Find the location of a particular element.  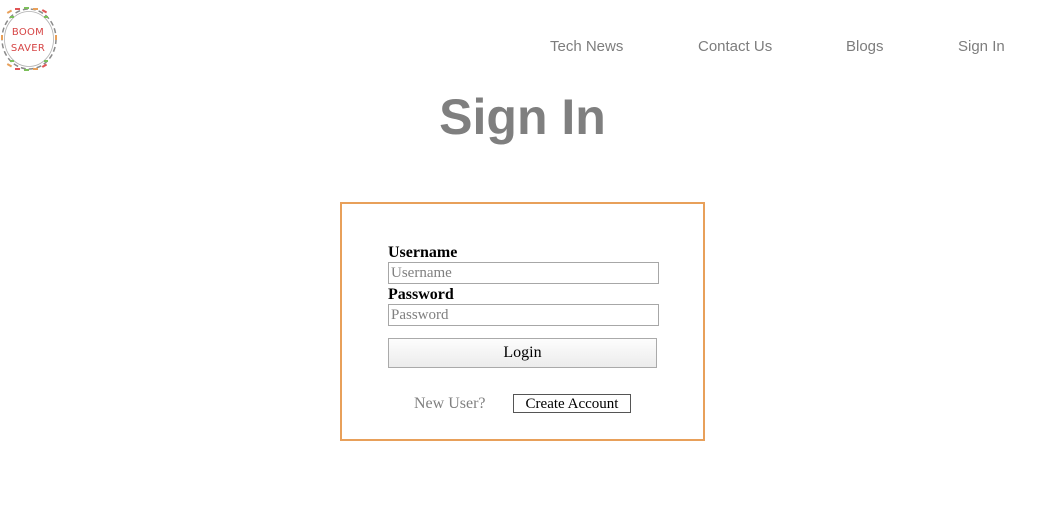

password-label: Password is located at coordinates (421, 294).